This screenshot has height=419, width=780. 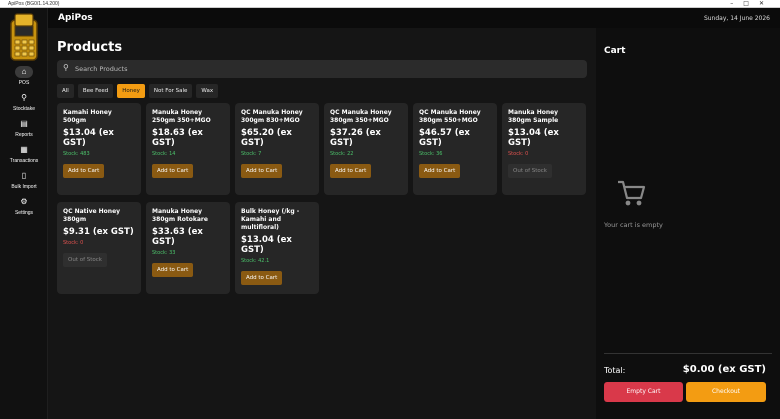 What do you see at coordinates (177, 138) in the screenshot?
I see `product-price: $18.63 (ex GST)` at bounding box center [177, 138].